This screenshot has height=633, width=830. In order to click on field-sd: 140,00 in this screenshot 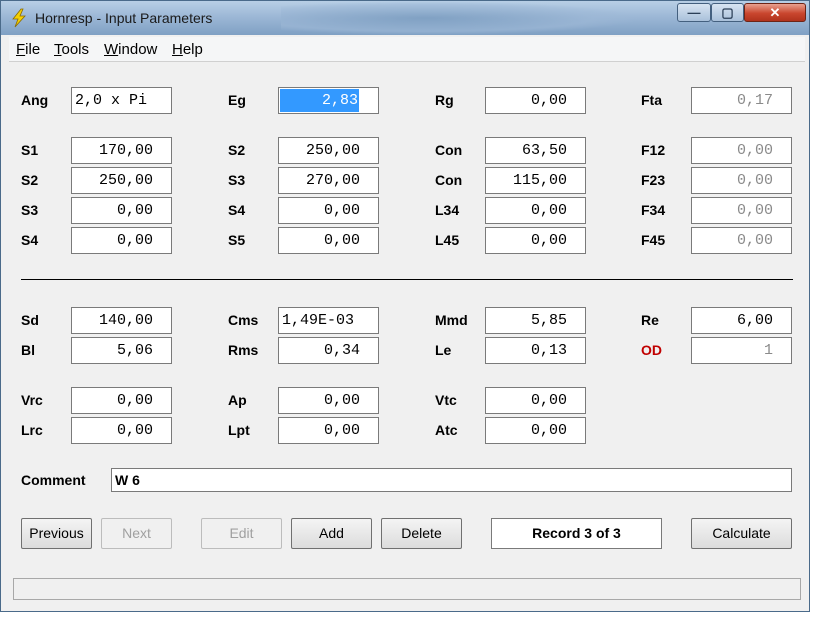, I will do `click(121, 320)`.